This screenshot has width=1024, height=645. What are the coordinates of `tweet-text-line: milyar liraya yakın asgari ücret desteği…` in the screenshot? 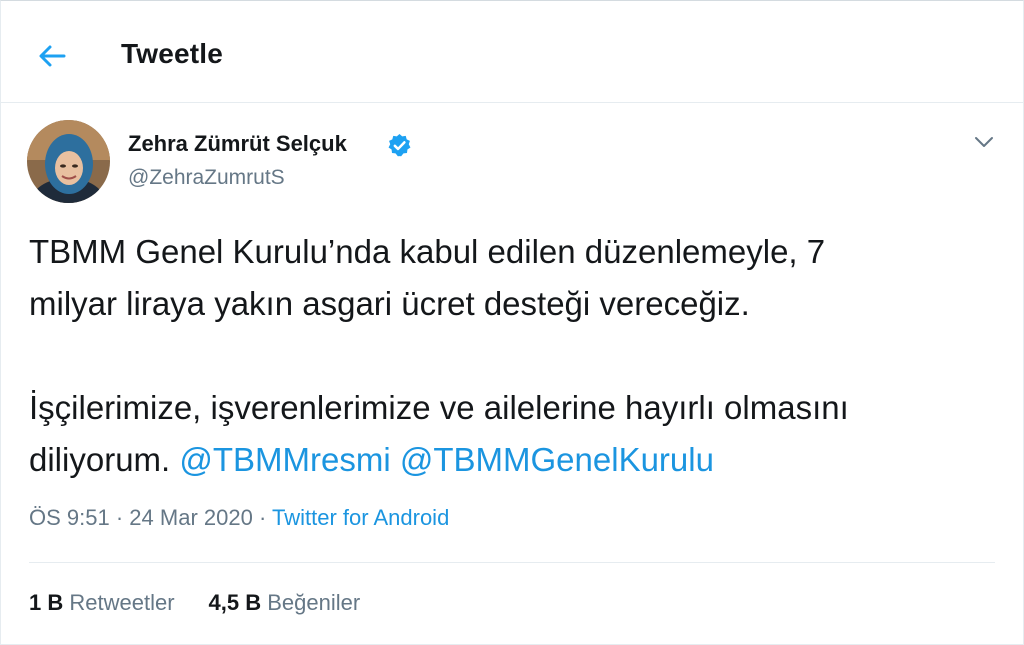 It's located at (389, 303).